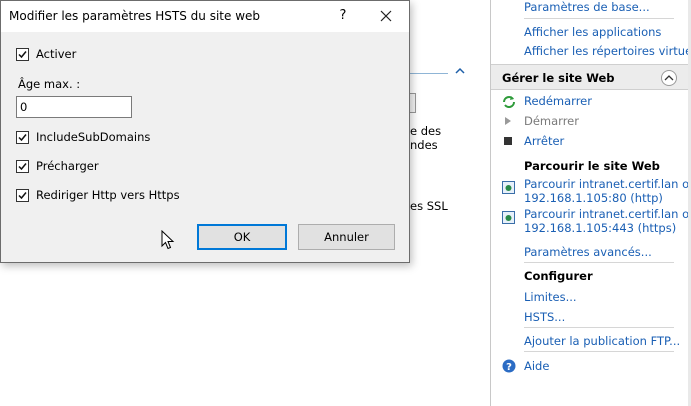  I want to click on action-view-applications: Afficher les applications, so click(592, 32).